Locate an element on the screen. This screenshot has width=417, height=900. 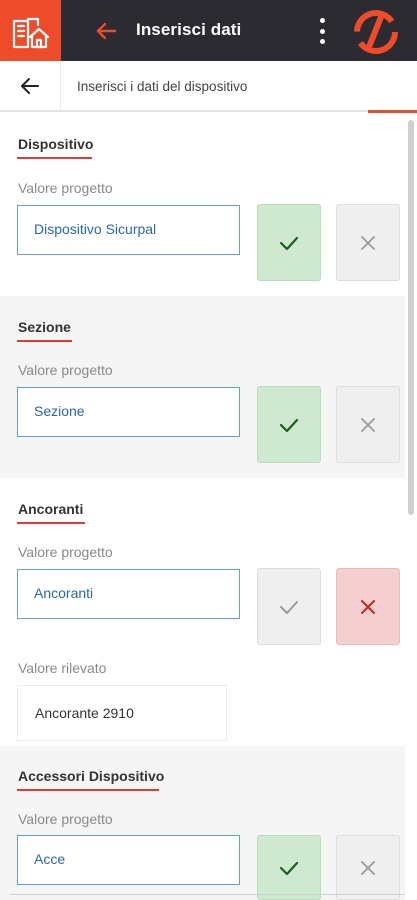
section-title: Ancoranti is located at coordinates (51, 509).